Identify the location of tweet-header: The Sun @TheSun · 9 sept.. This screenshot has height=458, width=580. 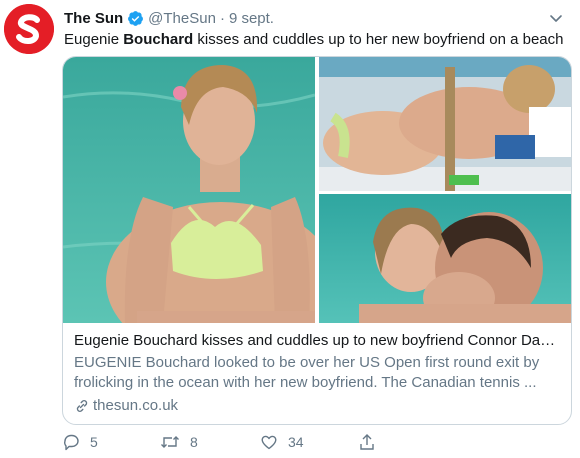
(169, 18).